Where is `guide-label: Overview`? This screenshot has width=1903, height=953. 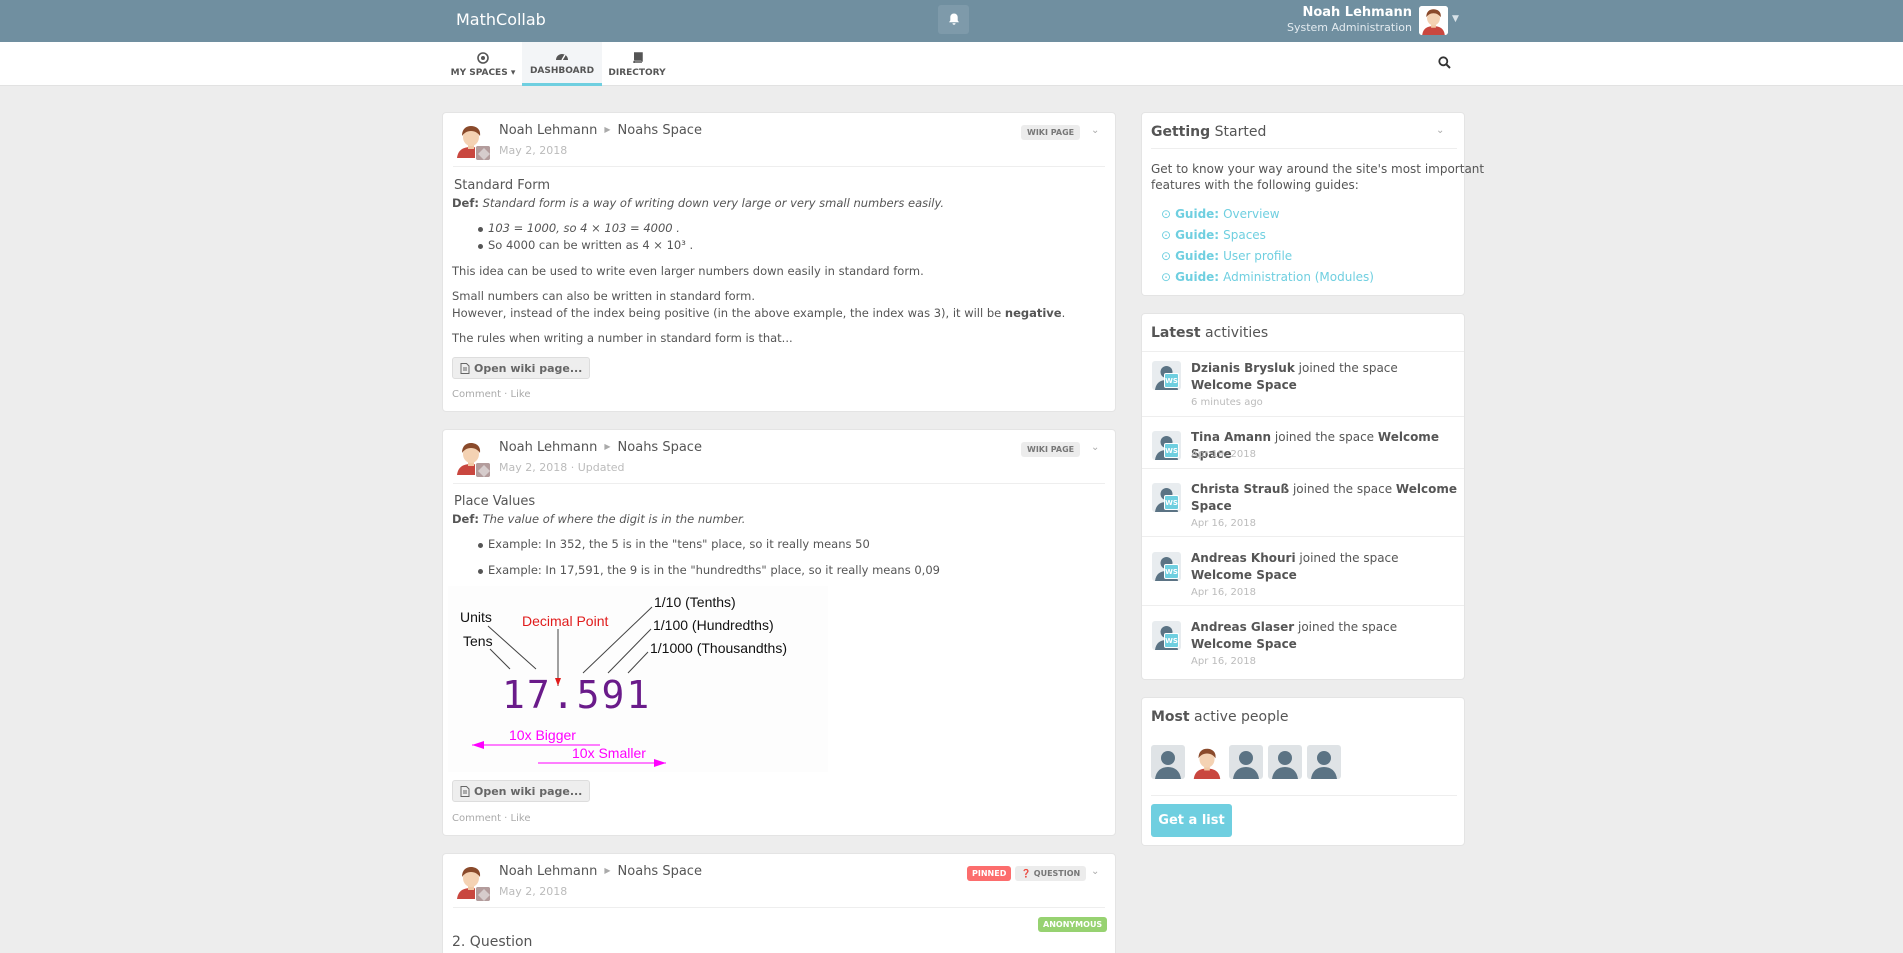 guide-label: Overview is located at coordinates (1251, 214).